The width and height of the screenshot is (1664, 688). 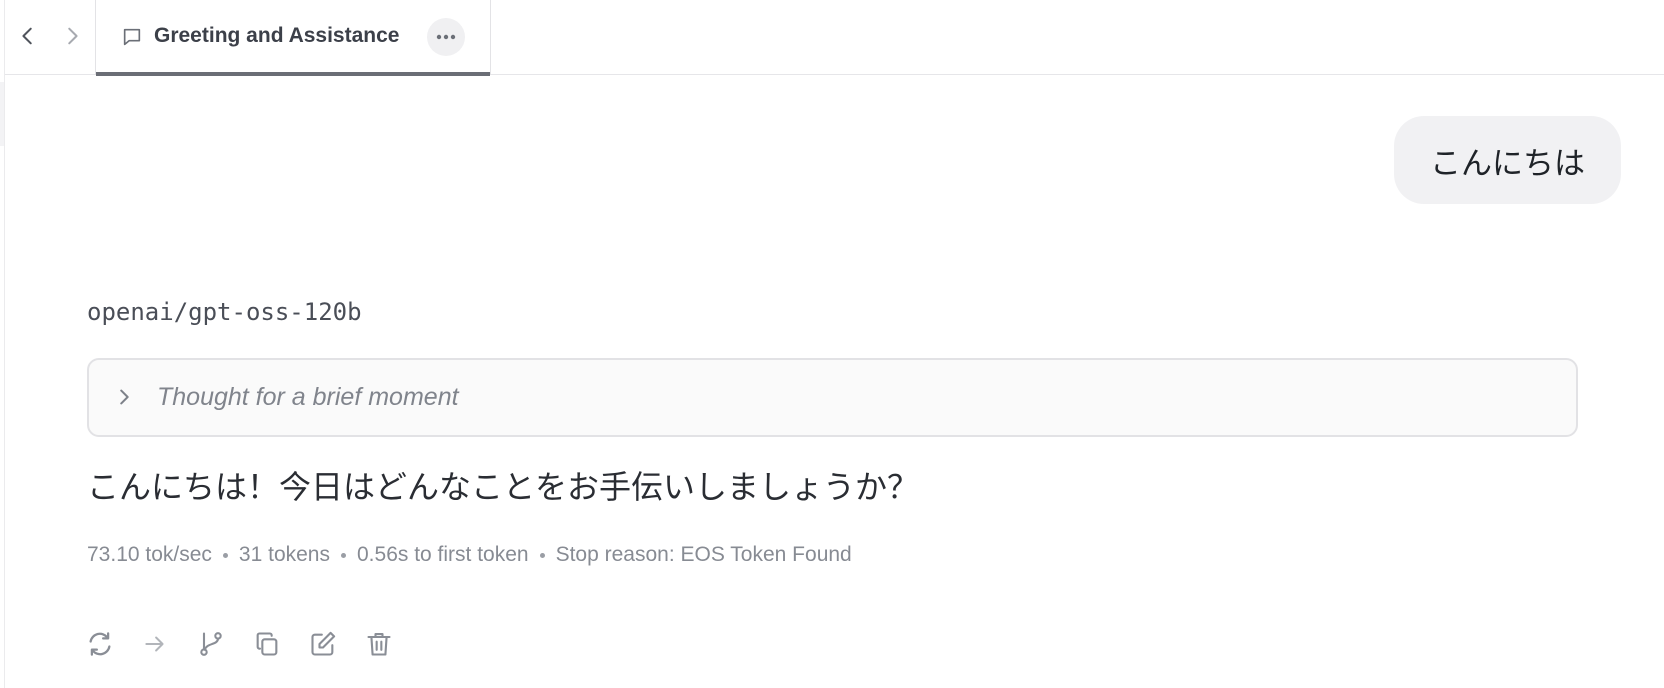 What do you see at coordinates (443, 554) in the screenshot?
I see `stat-first-token: 0.56s to first token` at bounding box center [443, 554].